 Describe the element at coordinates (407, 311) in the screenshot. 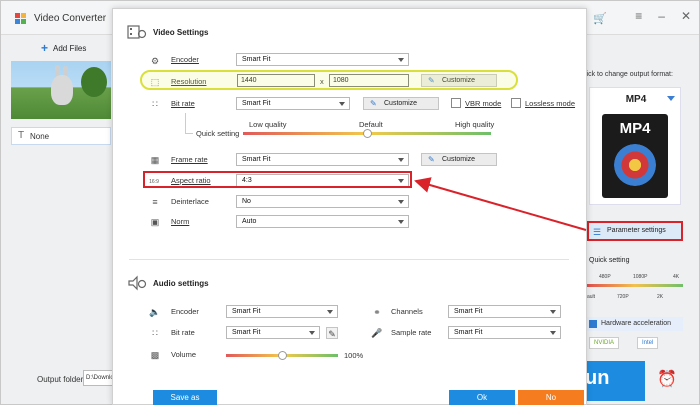

I see `channels-label: Channels` at that location.